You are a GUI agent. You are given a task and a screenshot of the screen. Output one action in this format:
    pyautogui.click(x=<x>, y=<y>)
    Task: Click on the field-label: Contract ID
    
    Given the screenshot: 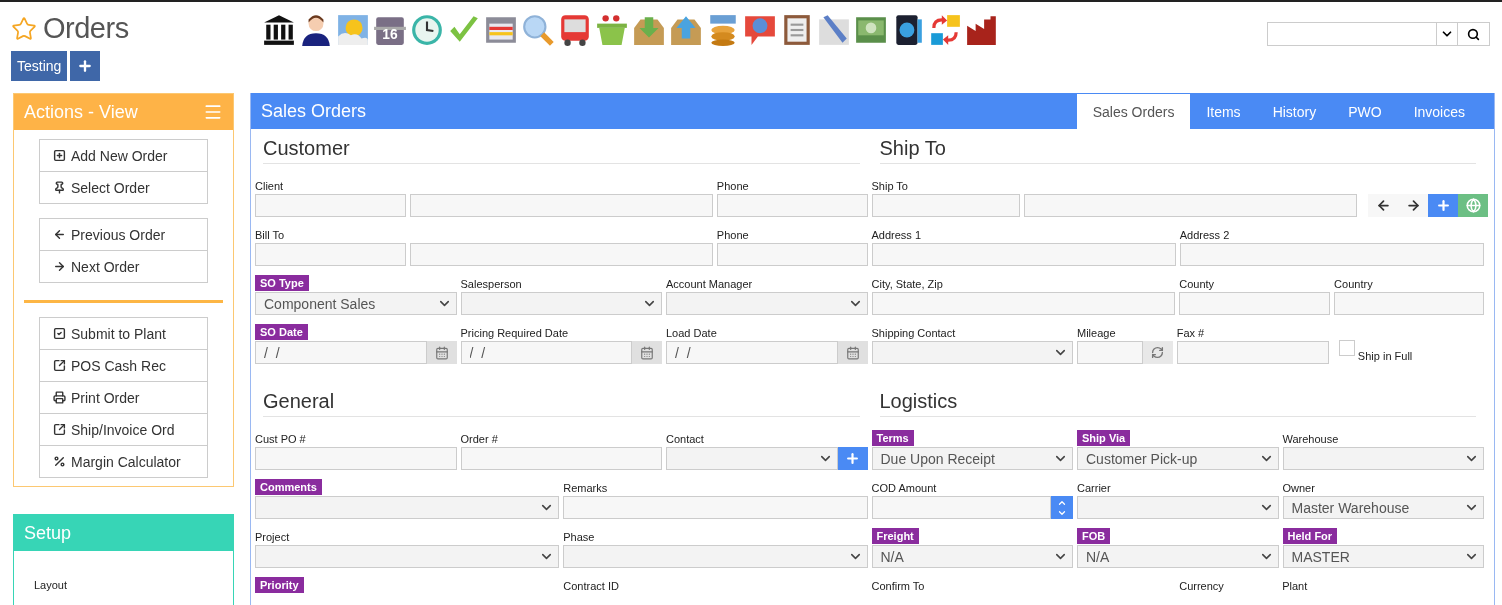 What is the action you would take?
    pyautogui.click(x=591, y=586)
    